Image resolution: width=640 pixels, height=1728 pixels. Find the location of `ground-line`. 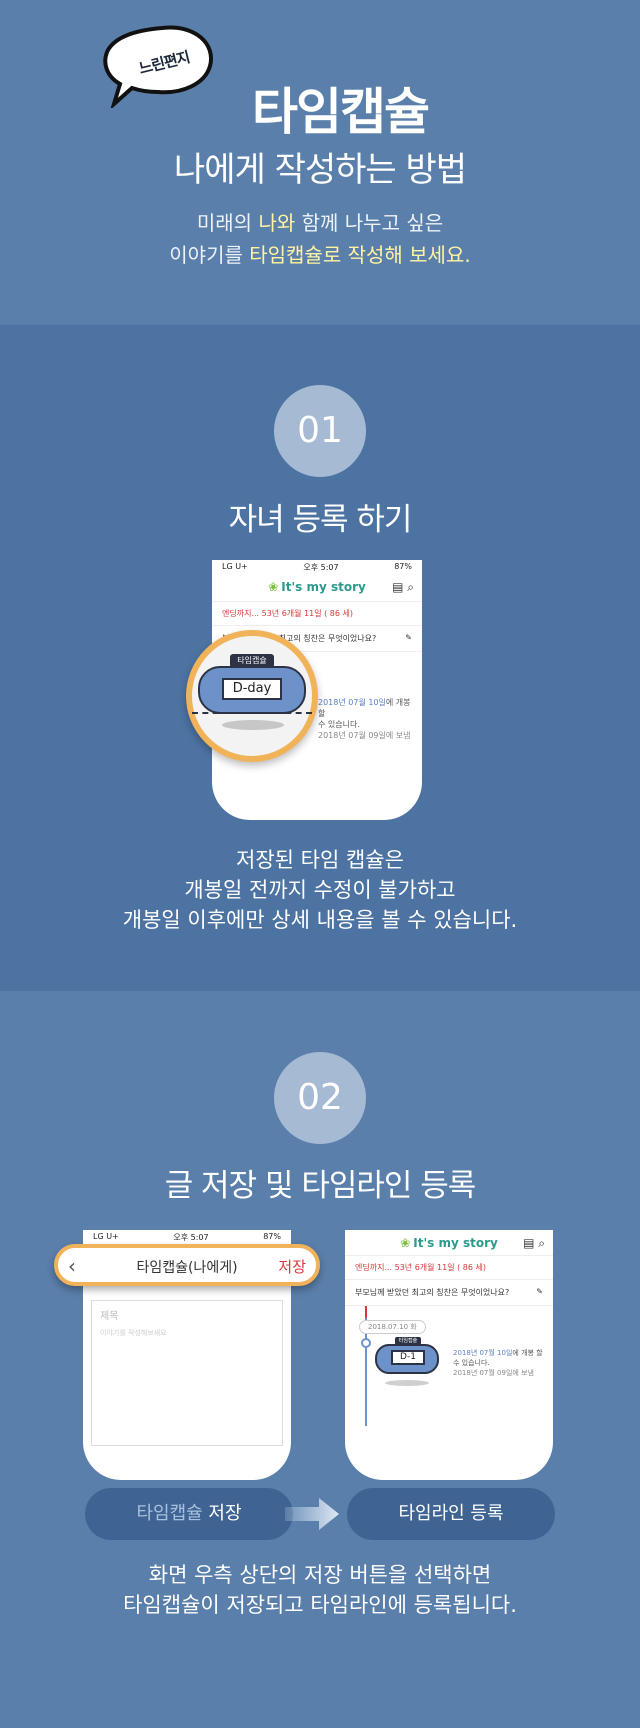

ground-line is located at coordinates (252, 713).